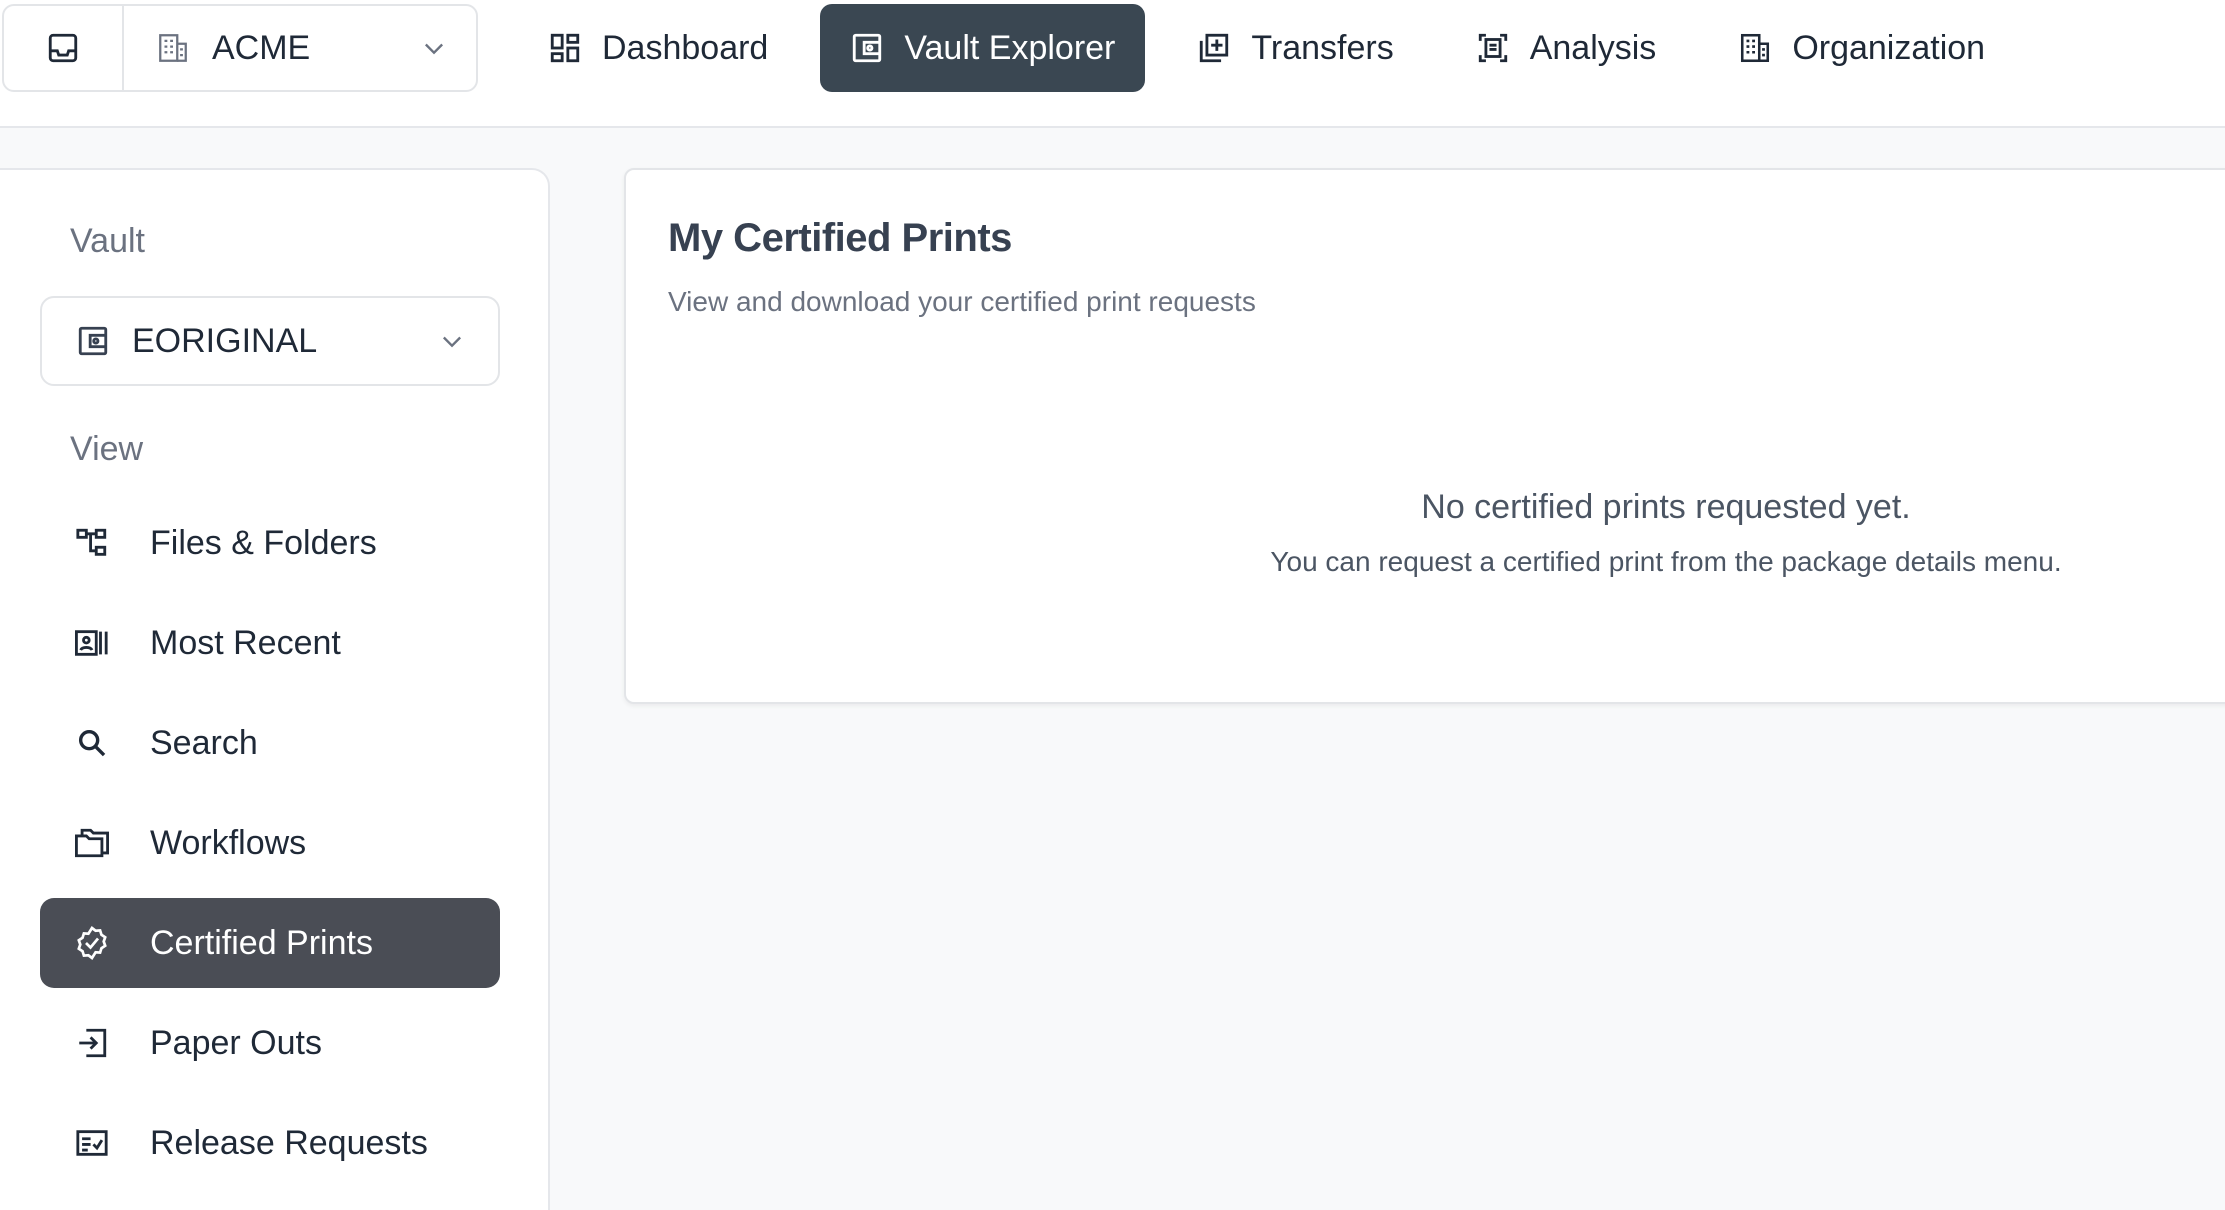 This screenshot has width=2225, height=1210. I want to click on vault-select: EORIGINAL, so click(270, 341).